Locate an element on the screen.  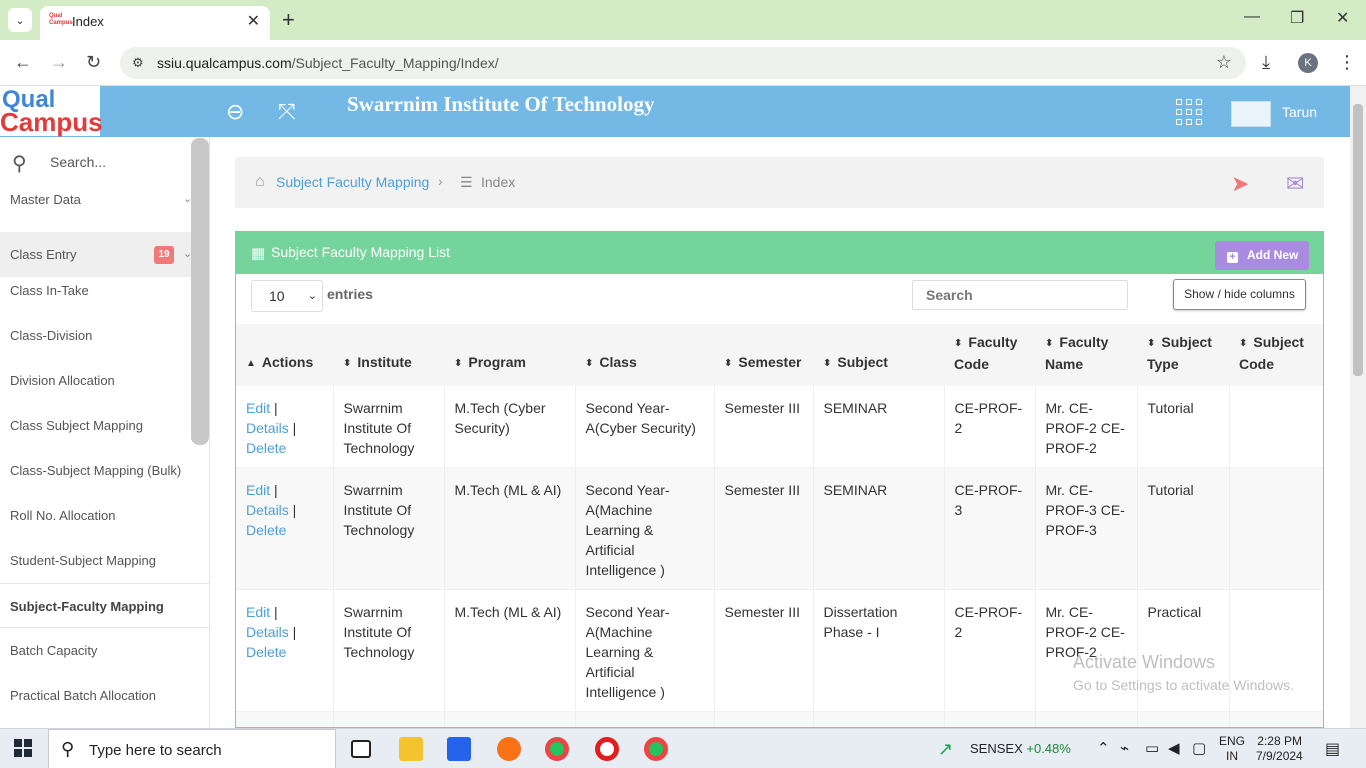
count-badge: 19 is located at coordinates (164, 255).